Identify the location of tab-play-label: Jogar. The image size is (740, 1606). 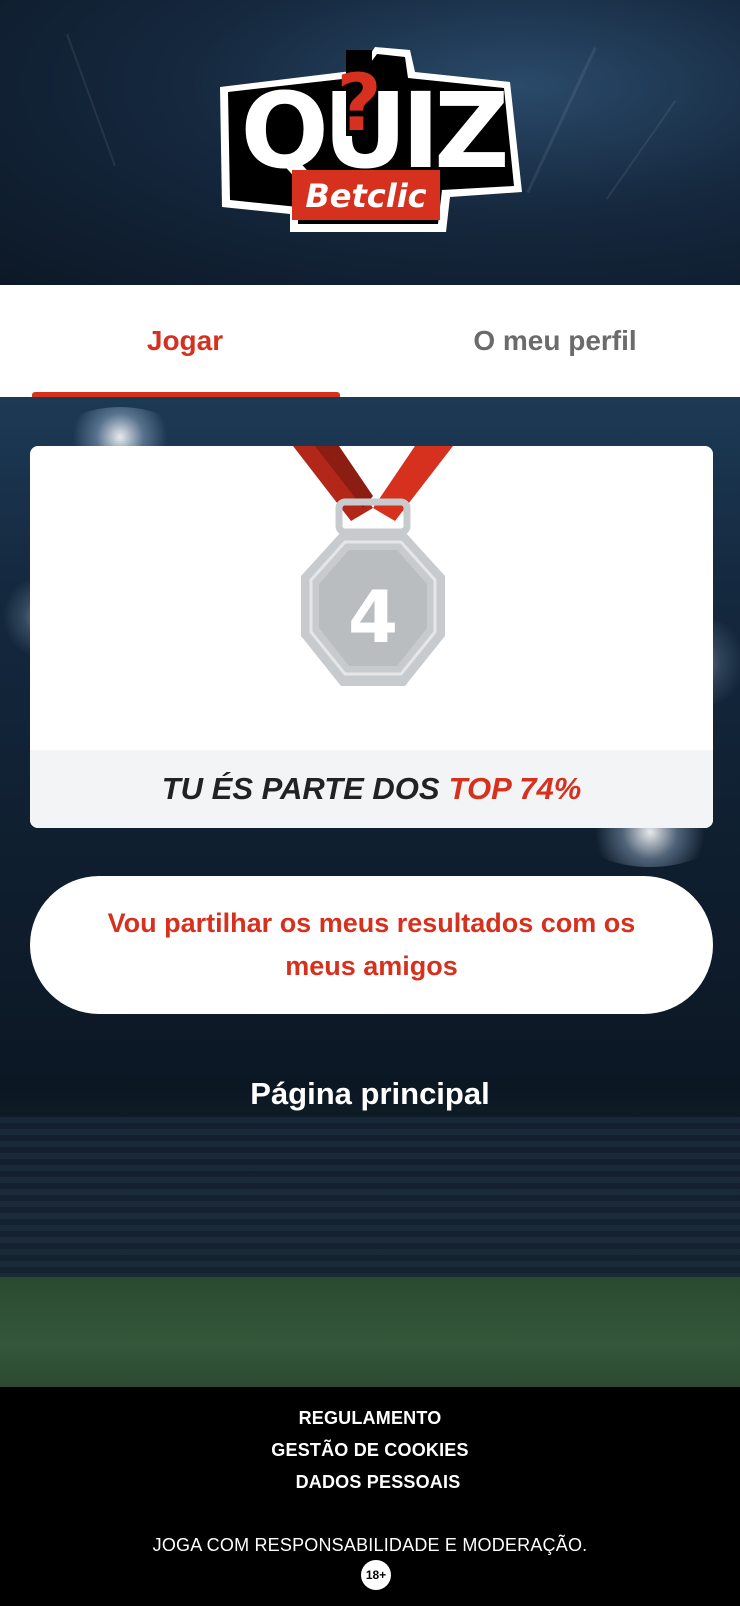
(185, 340).